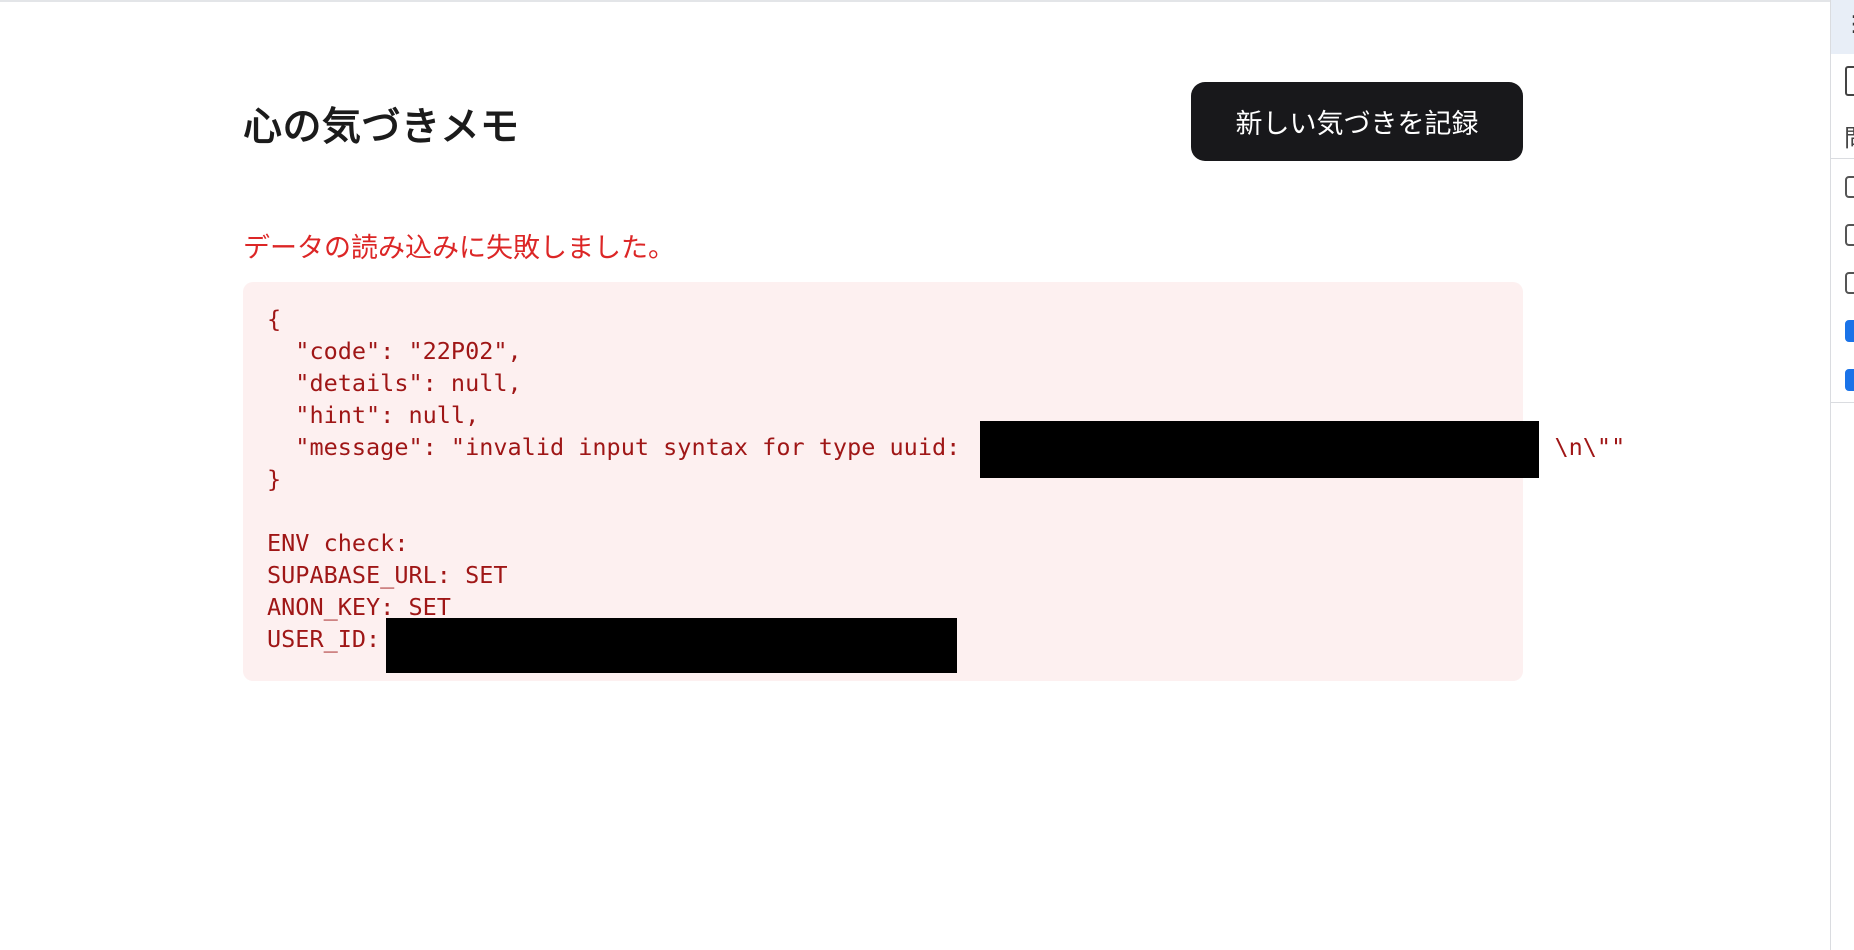 The height and width of the screenshot is (950, 1854). I want to click on redacted-uuid-block, so click(1259, 449).